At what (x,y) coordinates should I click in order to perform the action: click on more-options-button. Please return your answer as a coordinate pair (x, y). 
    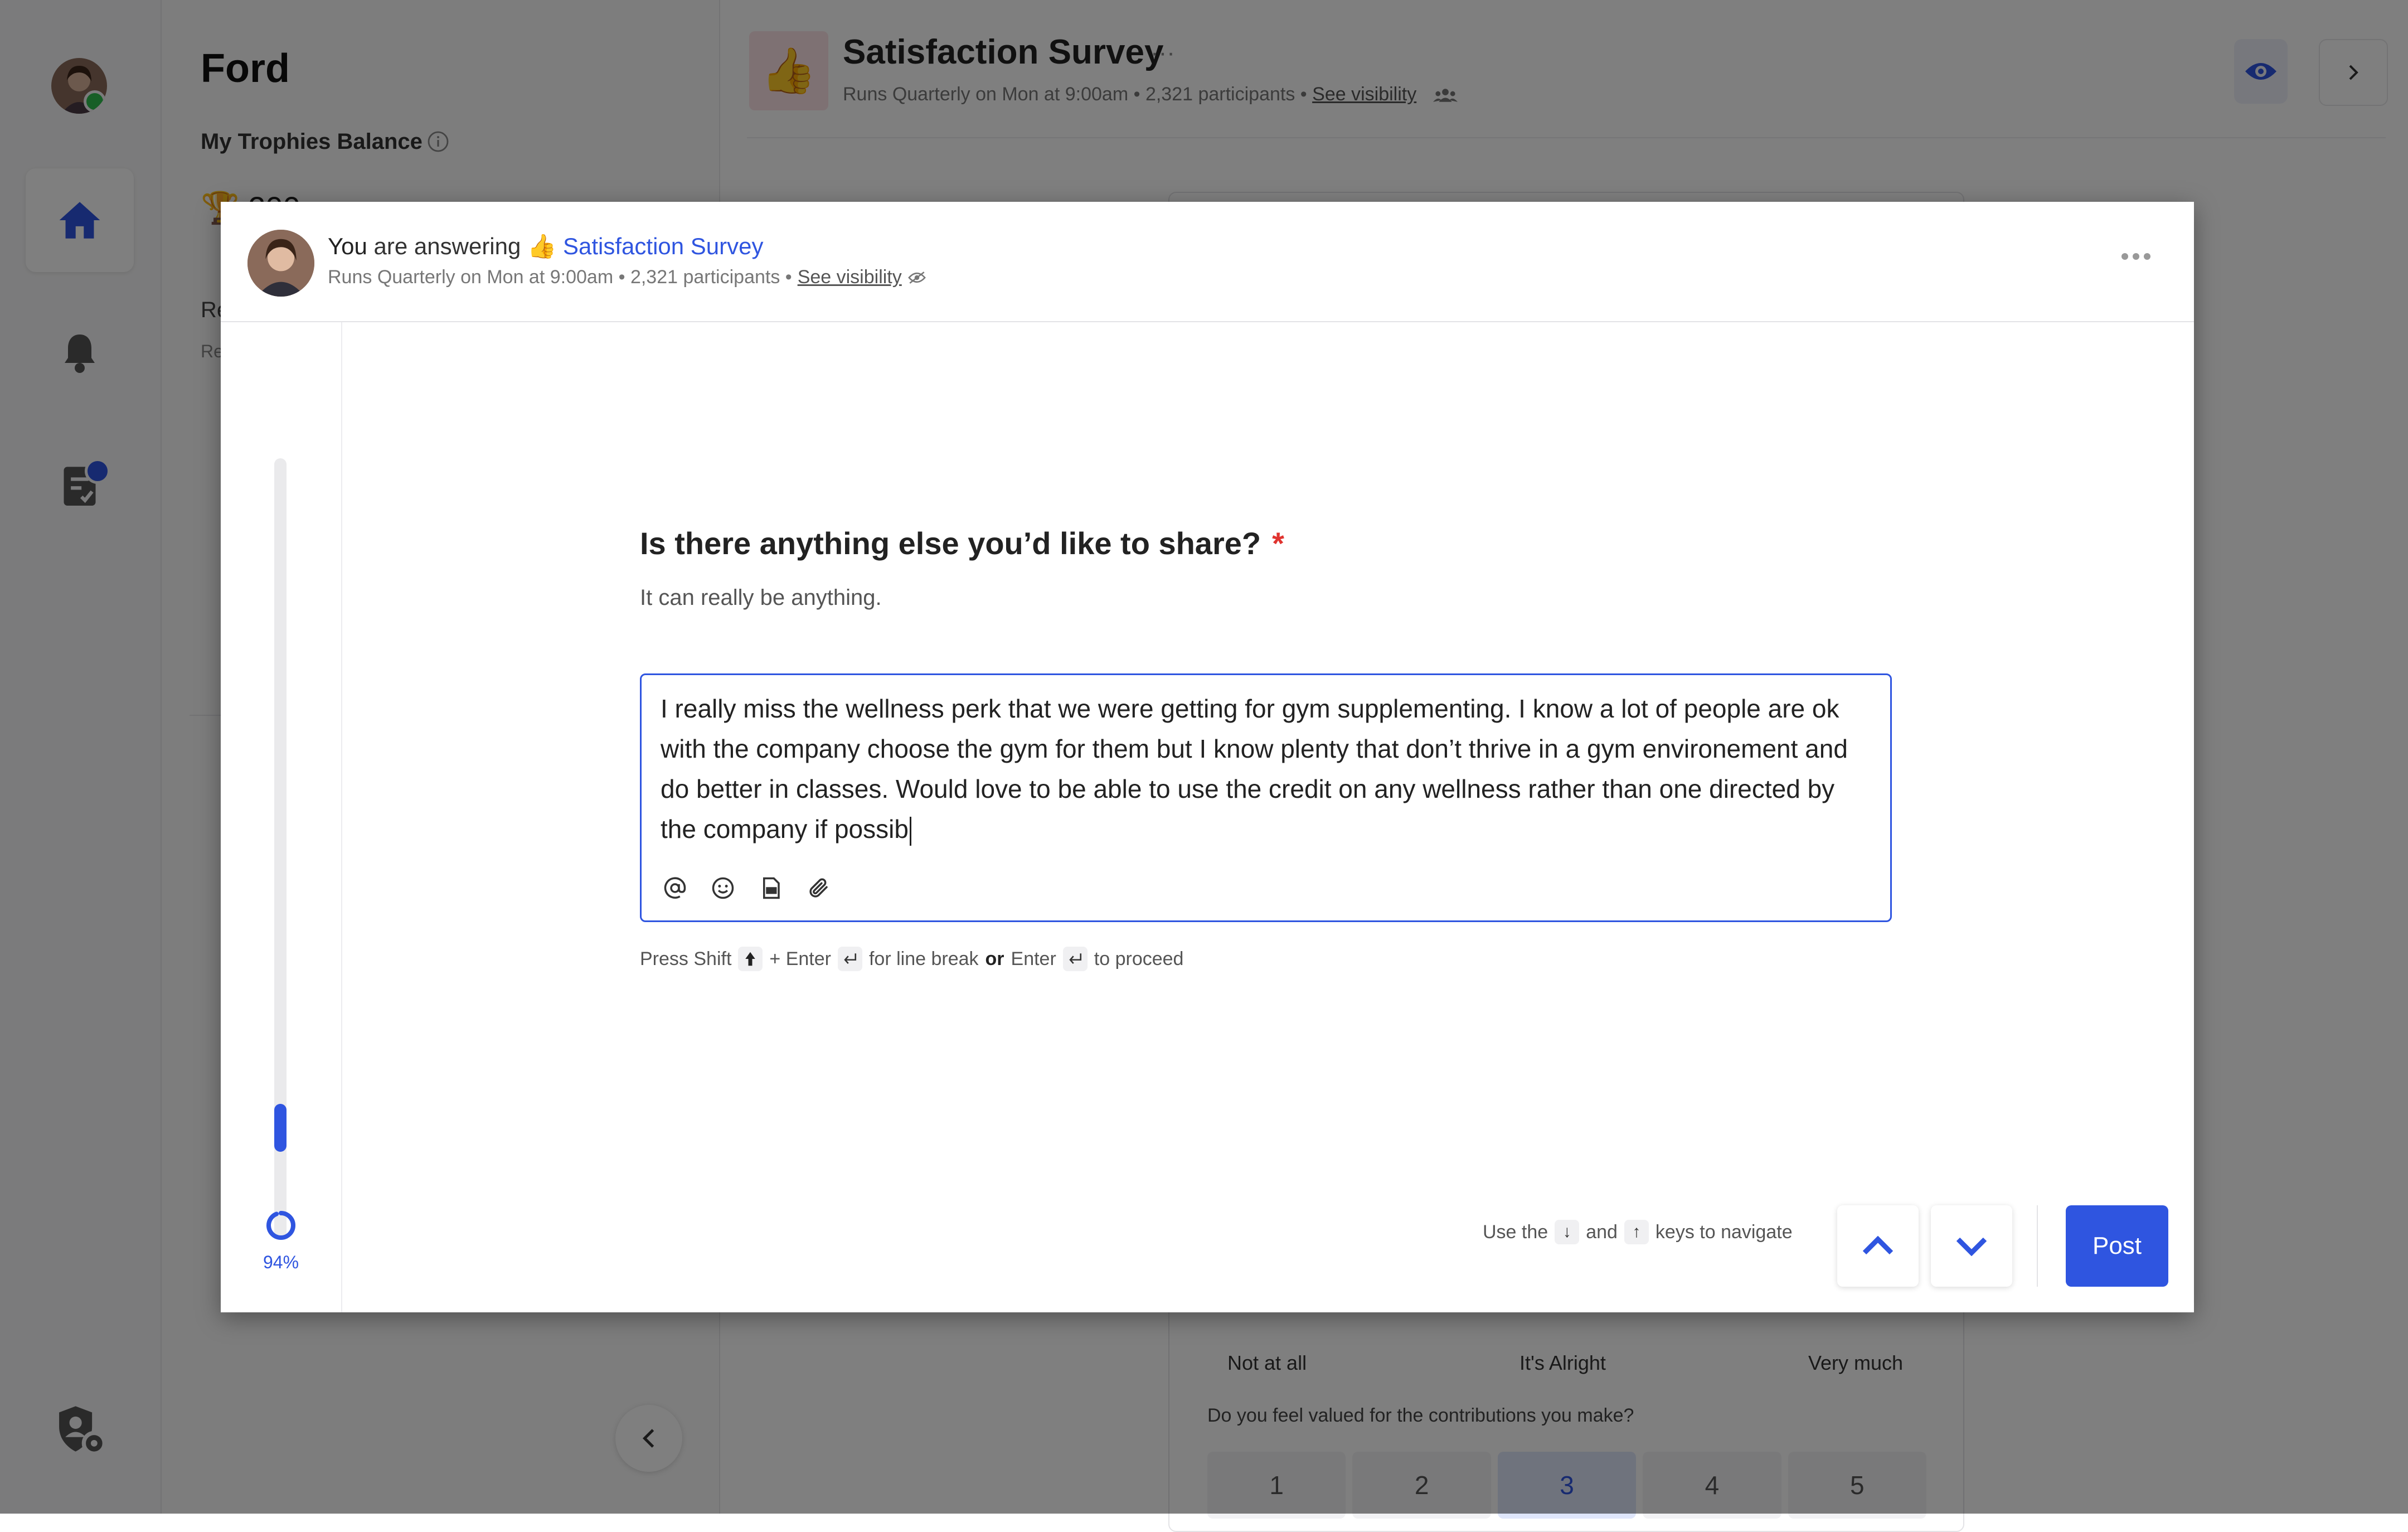
    Looking at the image, I should click on (2136, 256).